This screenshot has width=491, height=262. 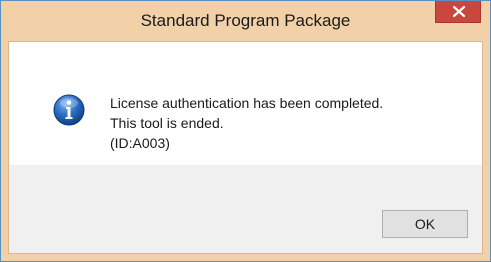 I want to click on ok-button: OK, so click(x=425, y=224).